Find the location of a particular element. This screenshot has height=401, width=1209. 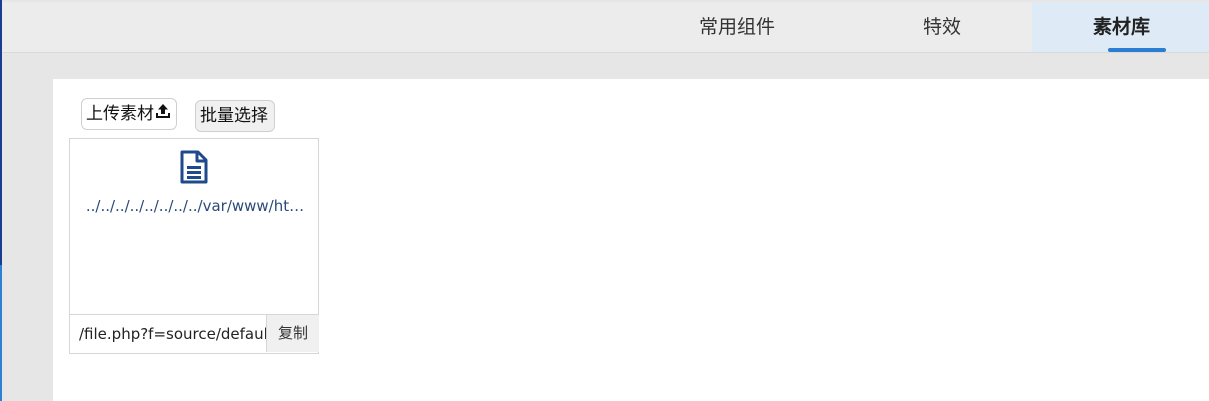

tab-material-library: 素材库 is located at coordinates (1120, 27).